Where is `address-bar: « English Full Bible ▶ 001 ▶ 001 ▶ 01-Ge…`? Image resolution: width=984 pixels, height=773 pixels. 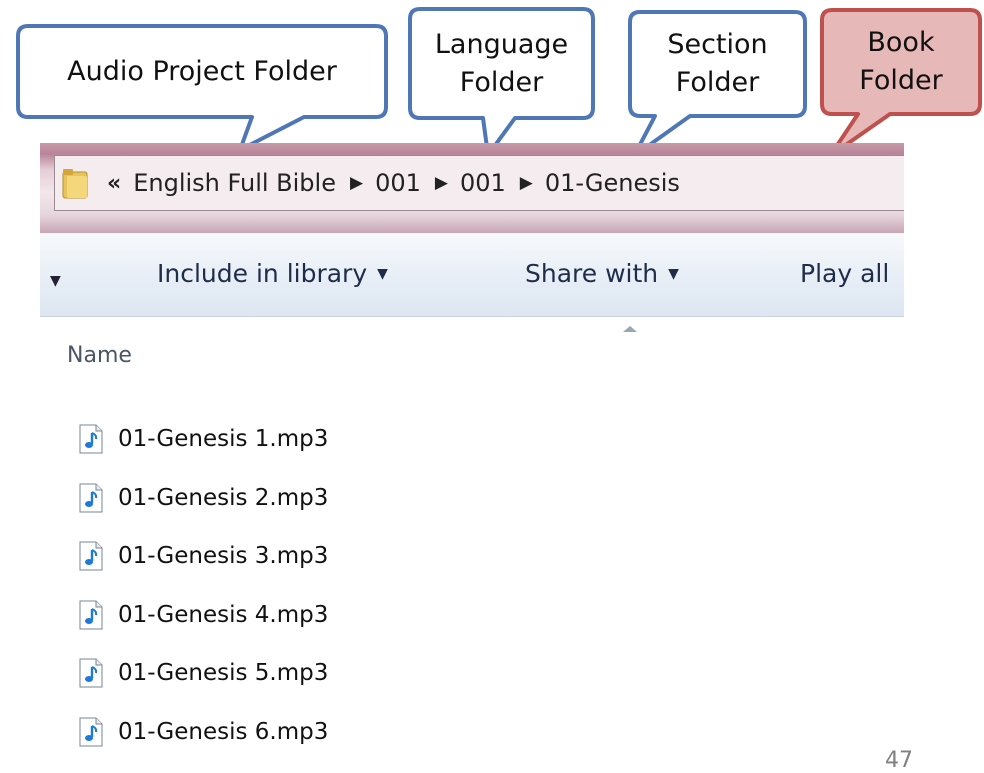 address-bar: « English Full Bible ▶ 001 ▶ 001 ▶ 01-Ge… is located at coordinates (479, 183).